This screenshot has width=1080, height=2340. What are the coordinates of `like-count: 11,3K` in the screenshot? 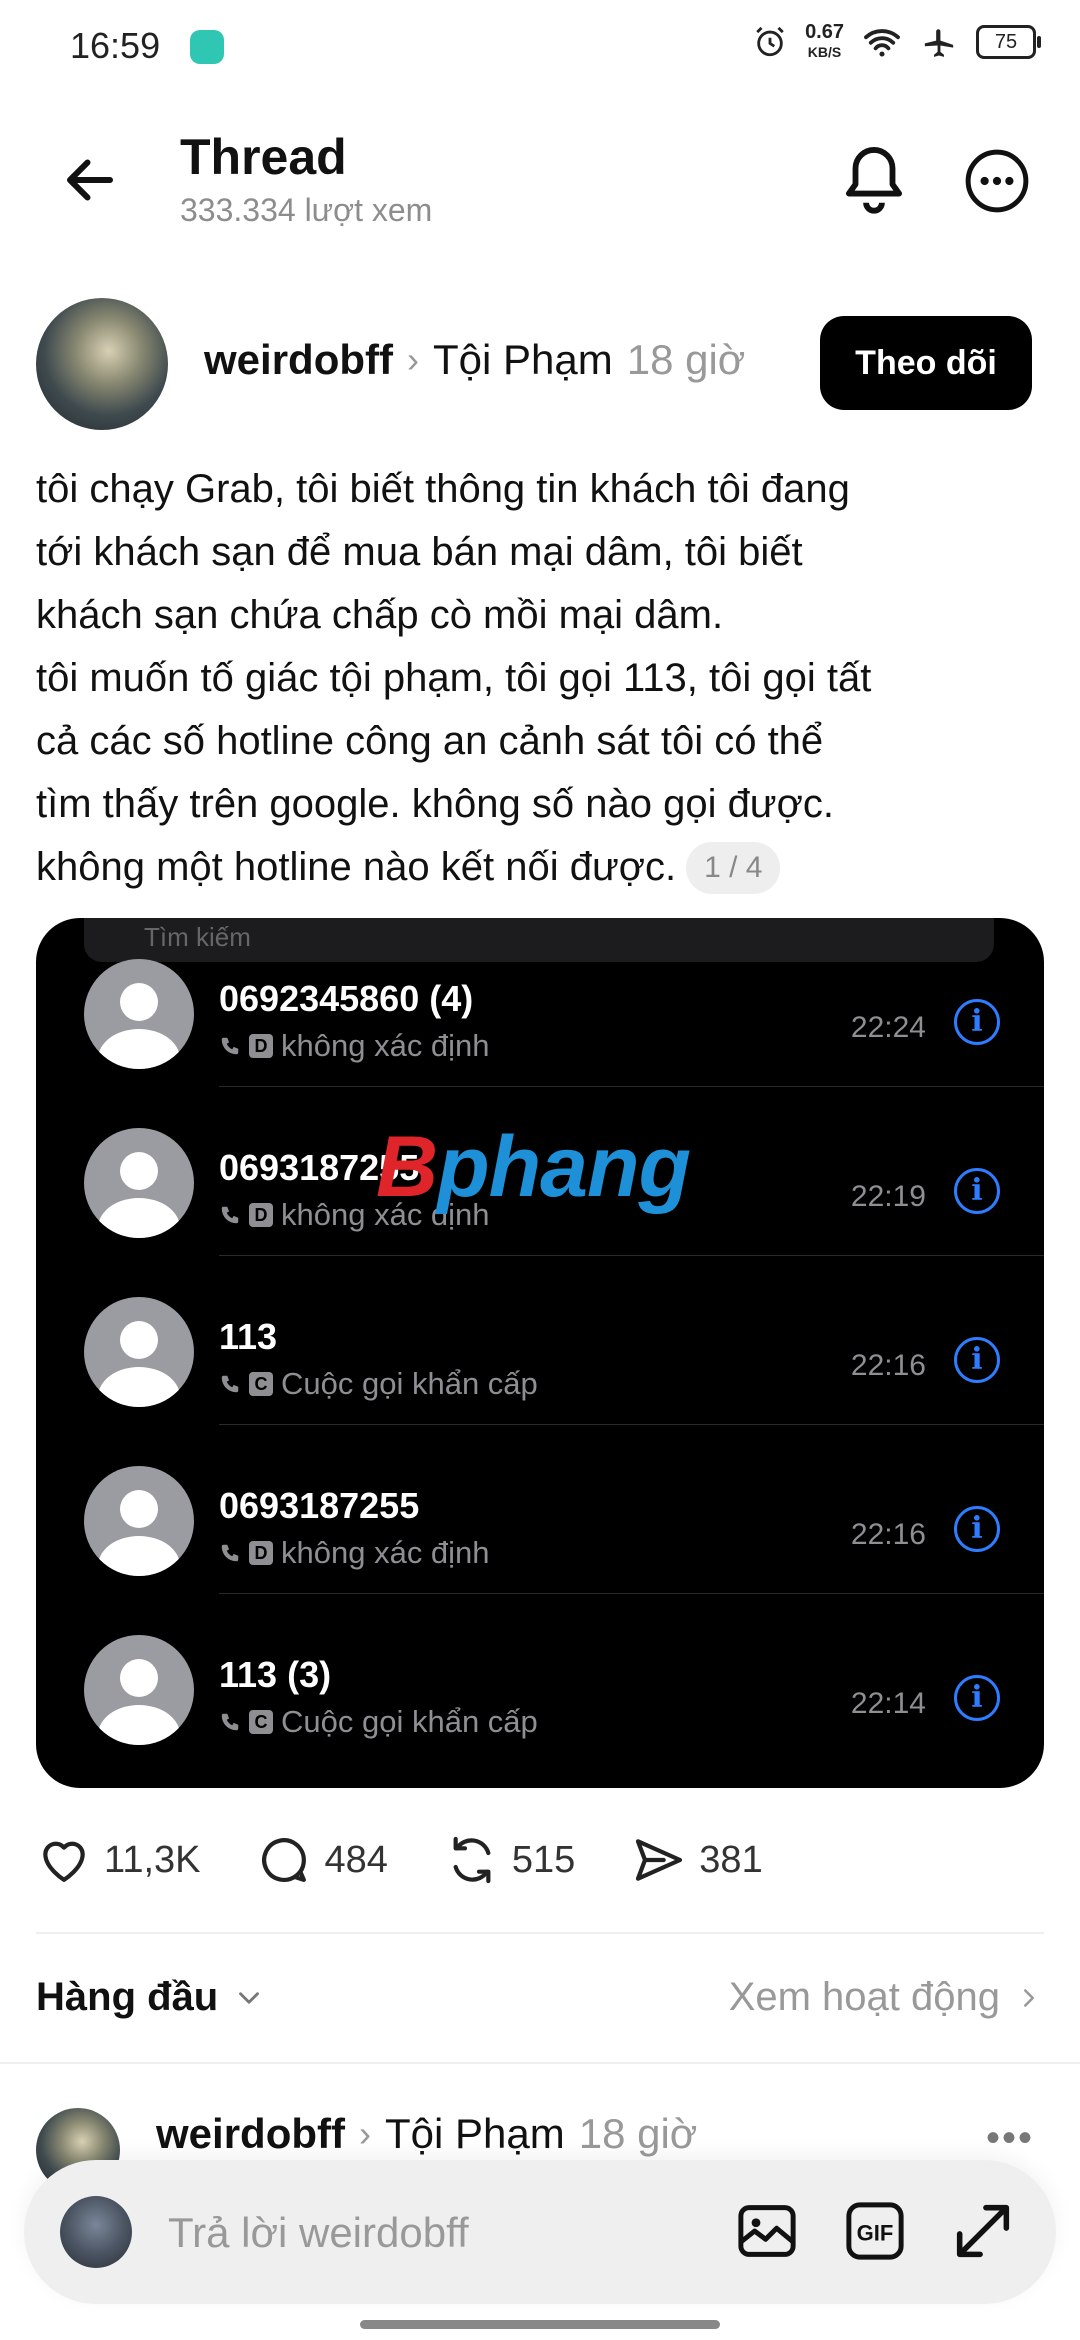 It's located at (152, 1859).